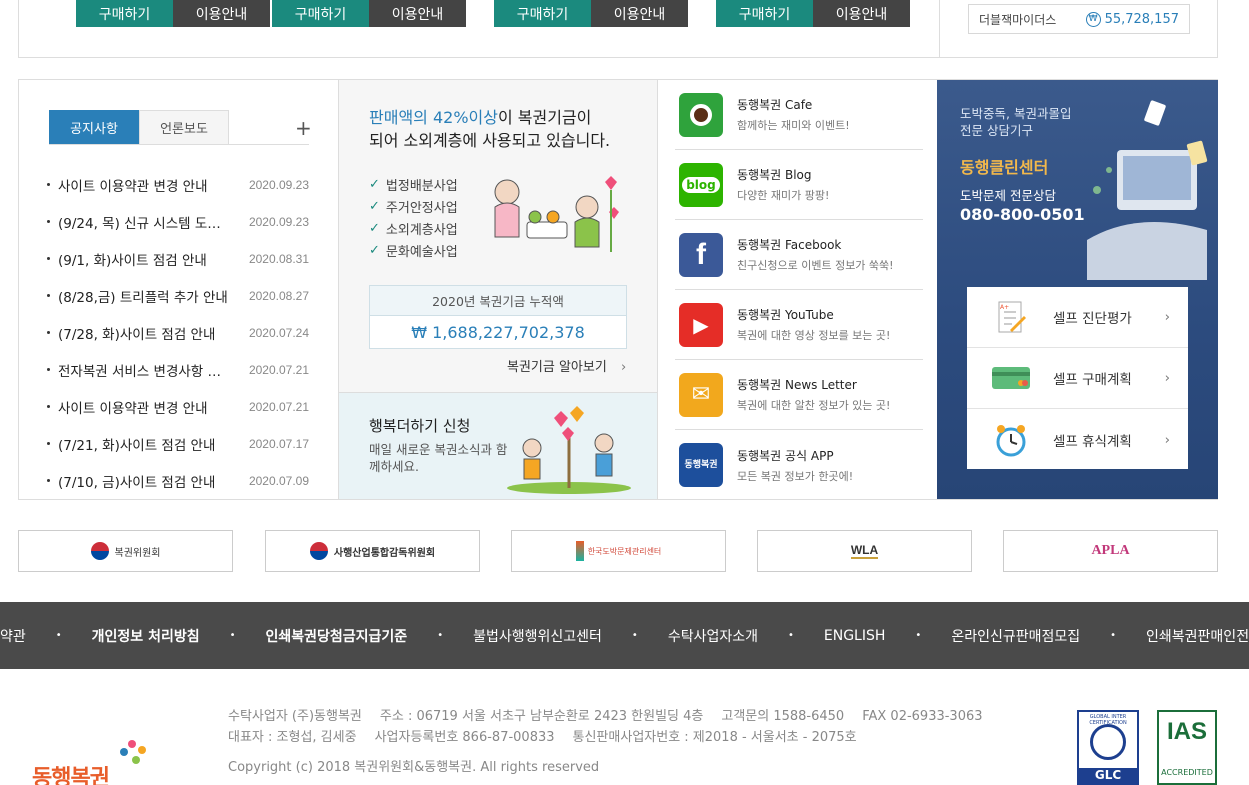  Describe the element at coordinates (1077, 439) in the screenshot. I see `self-rest-plan-link: 셀프 휴식계획 ›` at that location.